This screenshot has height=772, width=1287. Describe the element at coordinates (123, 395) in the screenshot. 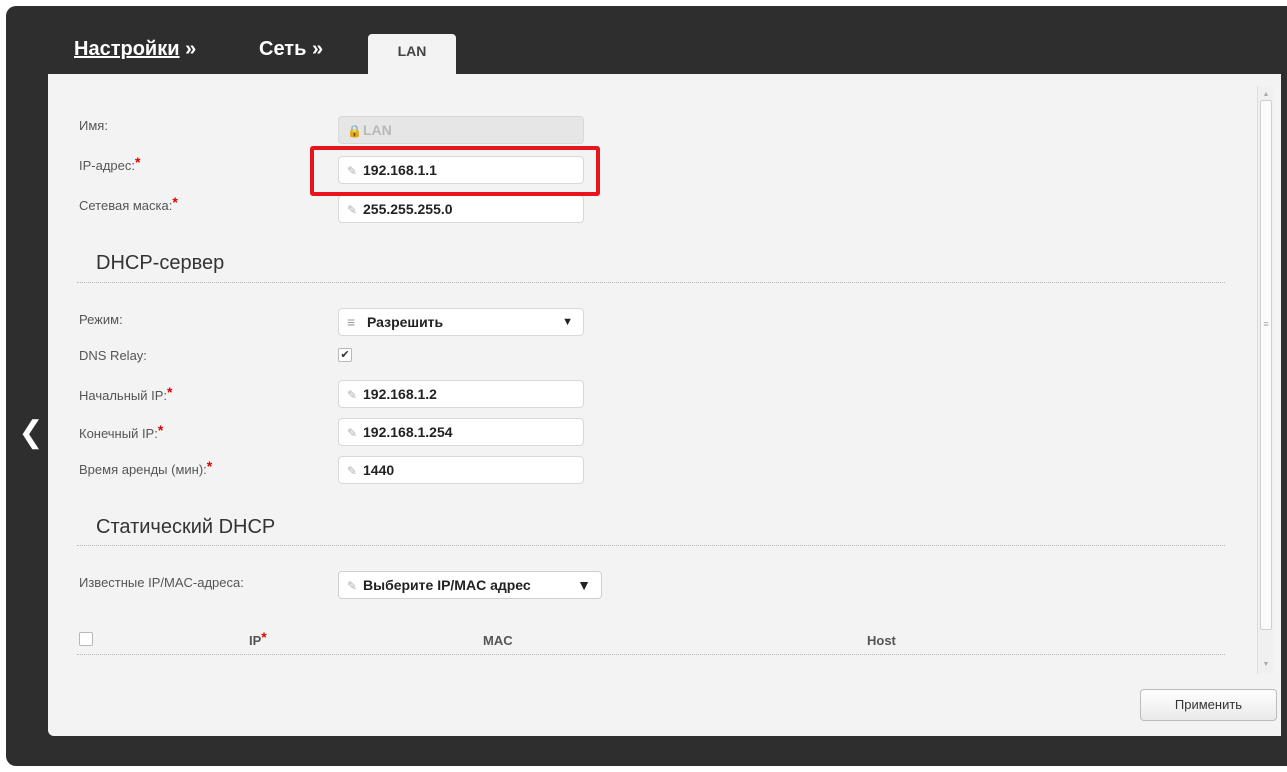

I see `start-ip-label-text: Начальный IP:` at that location.